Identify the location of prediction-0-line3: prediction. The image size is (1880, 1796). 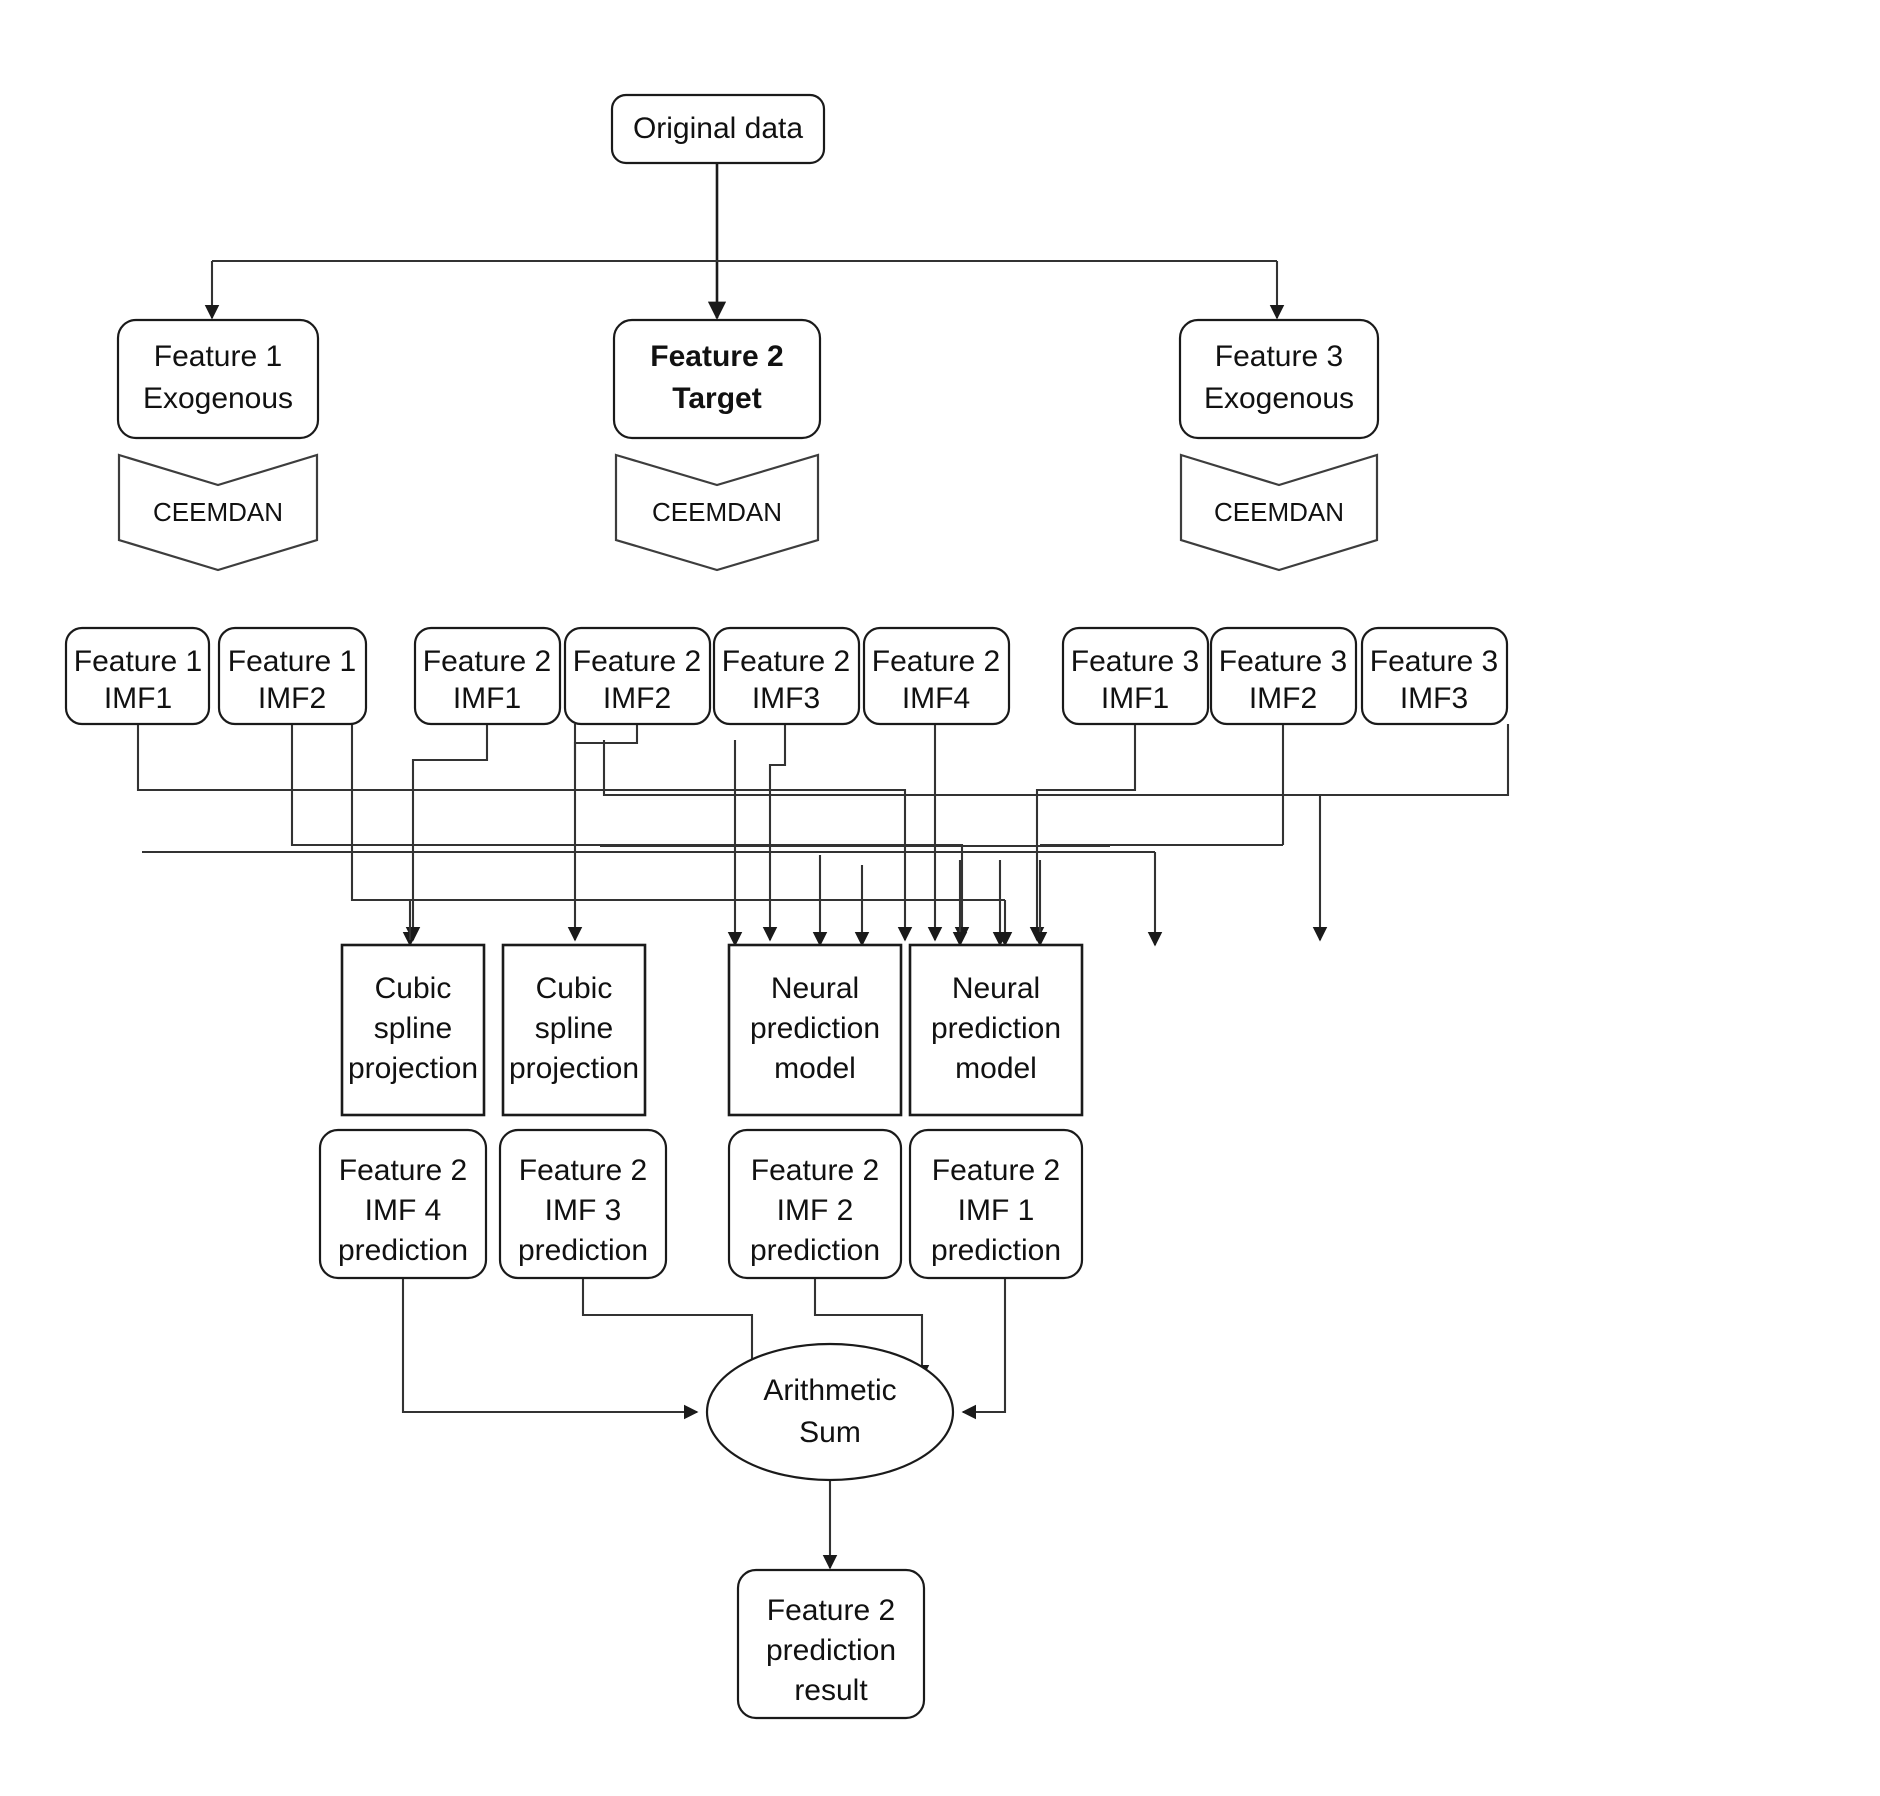
(403, 1250).